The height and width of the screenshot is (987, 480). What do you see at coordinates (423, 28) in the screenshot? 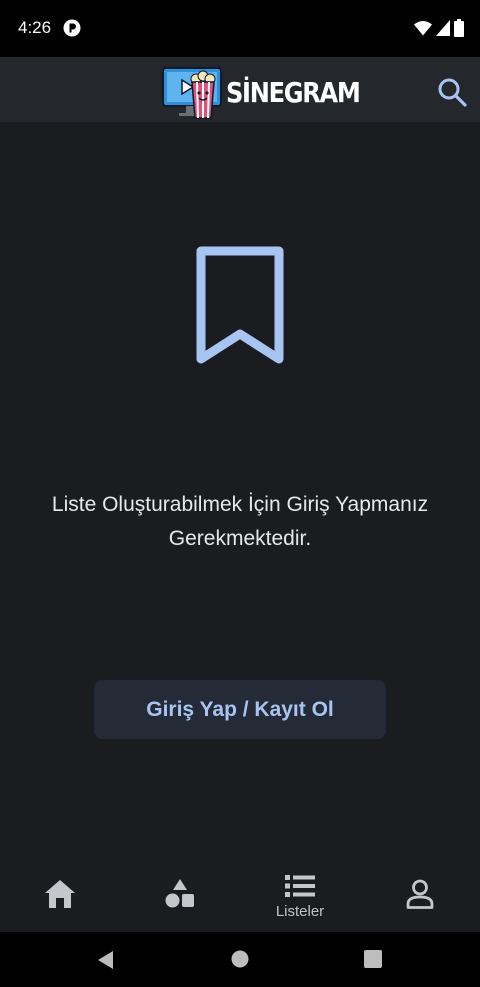
I see `wifi-icon` at bounding box center [423, 28].